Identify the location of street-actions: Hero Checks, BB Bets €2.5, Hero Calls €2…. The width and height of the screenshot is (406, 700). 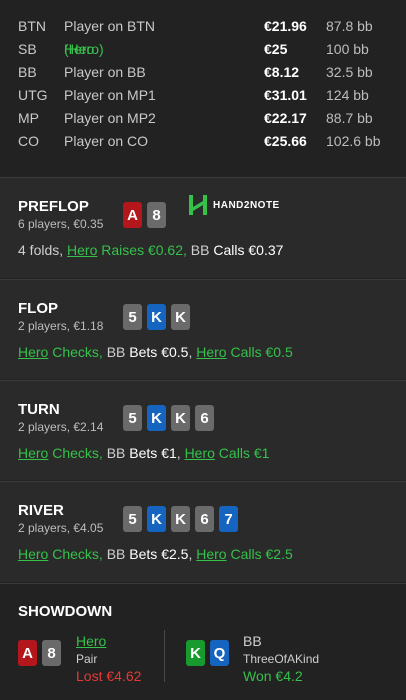
(155, 554).